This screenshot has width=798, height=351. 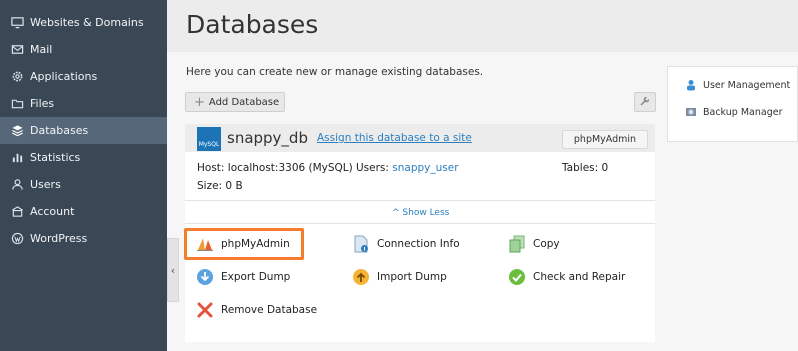 I want to click on sidebar-item-statistics: Statistics, so click(x=83, y=157).